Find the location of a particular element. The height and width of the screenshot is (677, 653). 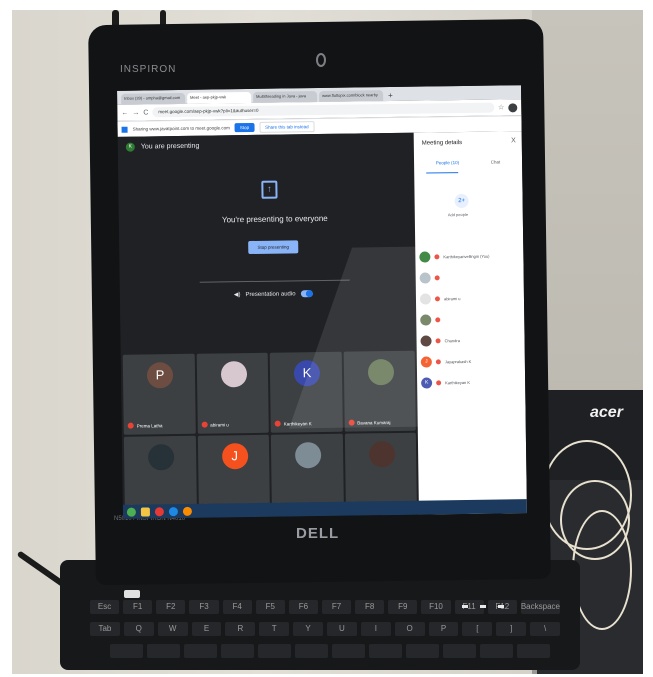

keyboard-key: F1 is located at coordinates (138, 607).